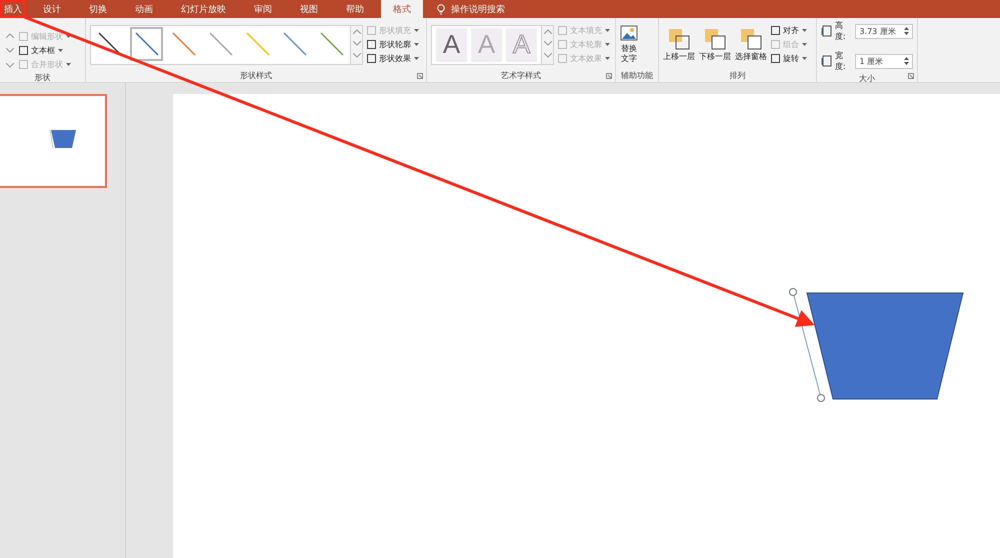 The height and width of the screenshot is (558, 1000). What do you see at coordinates (737, 76) in the screenshot?
I see `group-label: 排列` at bounding box center [737, 76].